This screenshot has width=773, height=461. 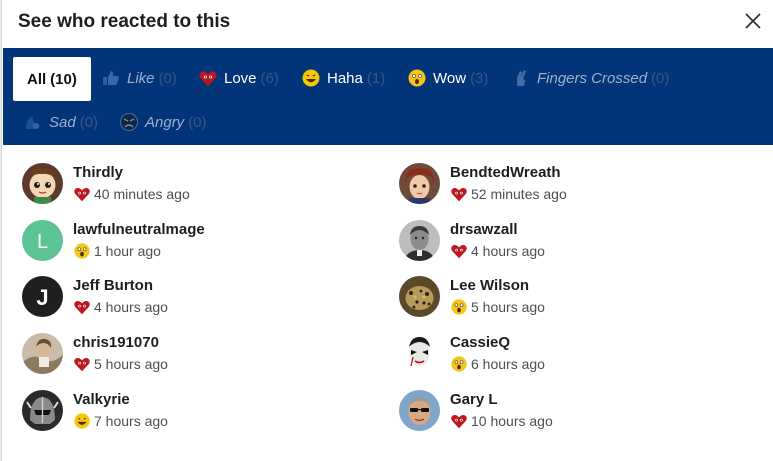 I want to click on reactor-item: drsawzall 4 hours ago, so click(x=569, y=243).